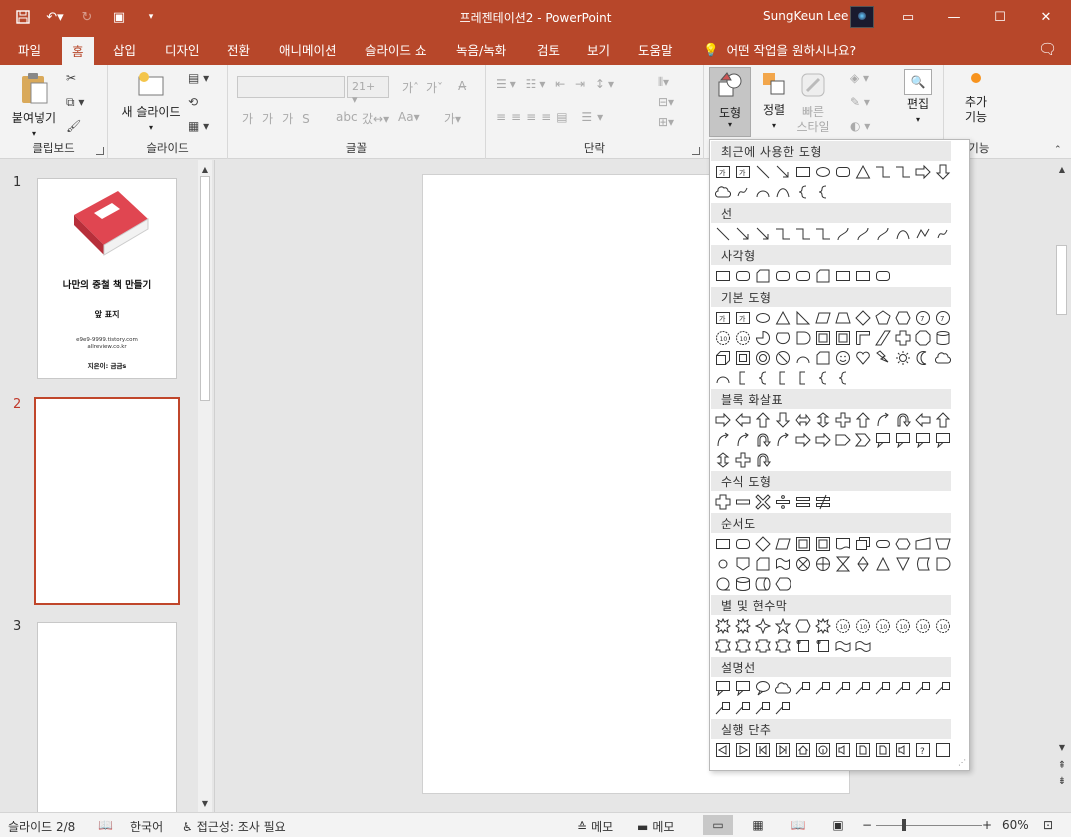 The image size is (1071, 837). Describe the element at coordinates (903, 544) in the screenshot. I see `prep-shape-icon` at that location.